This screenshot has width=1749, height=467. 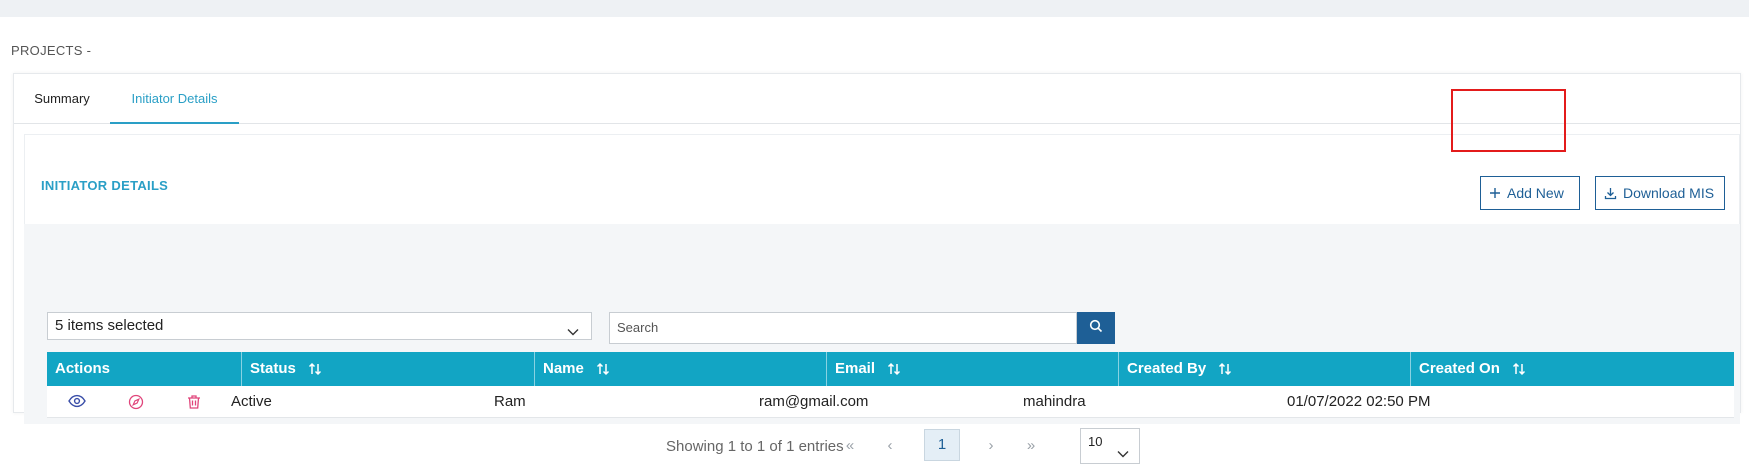 I want to click on pagination-info: Showing 1 to 1 of 1 entries, so click(x=755, y=446).